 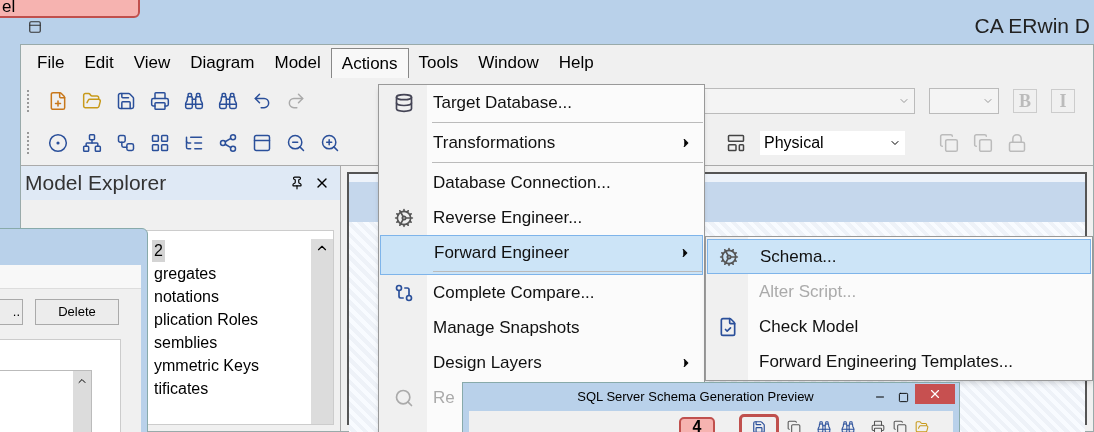 I want to click on callout: el, so click(x=70, y=9).